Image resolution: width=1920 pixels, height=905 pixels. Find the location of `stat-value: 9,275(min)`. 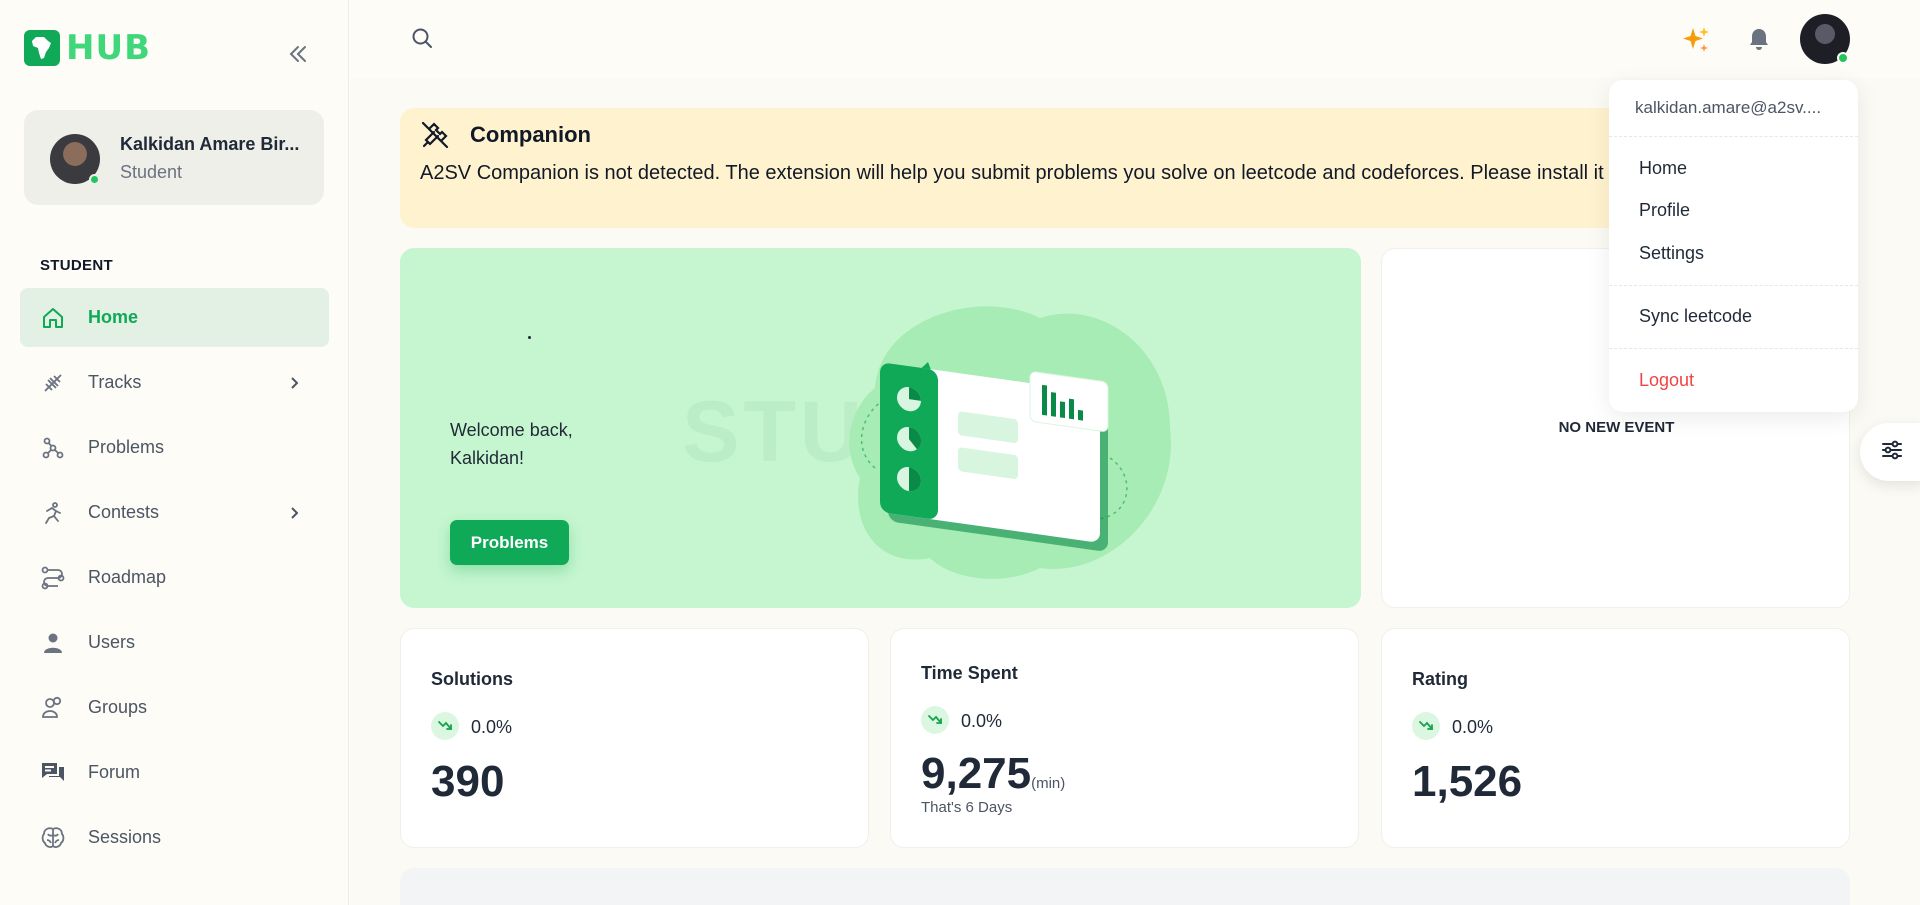

stat-value: 9,275(min) is located at coordinates (993, 774).